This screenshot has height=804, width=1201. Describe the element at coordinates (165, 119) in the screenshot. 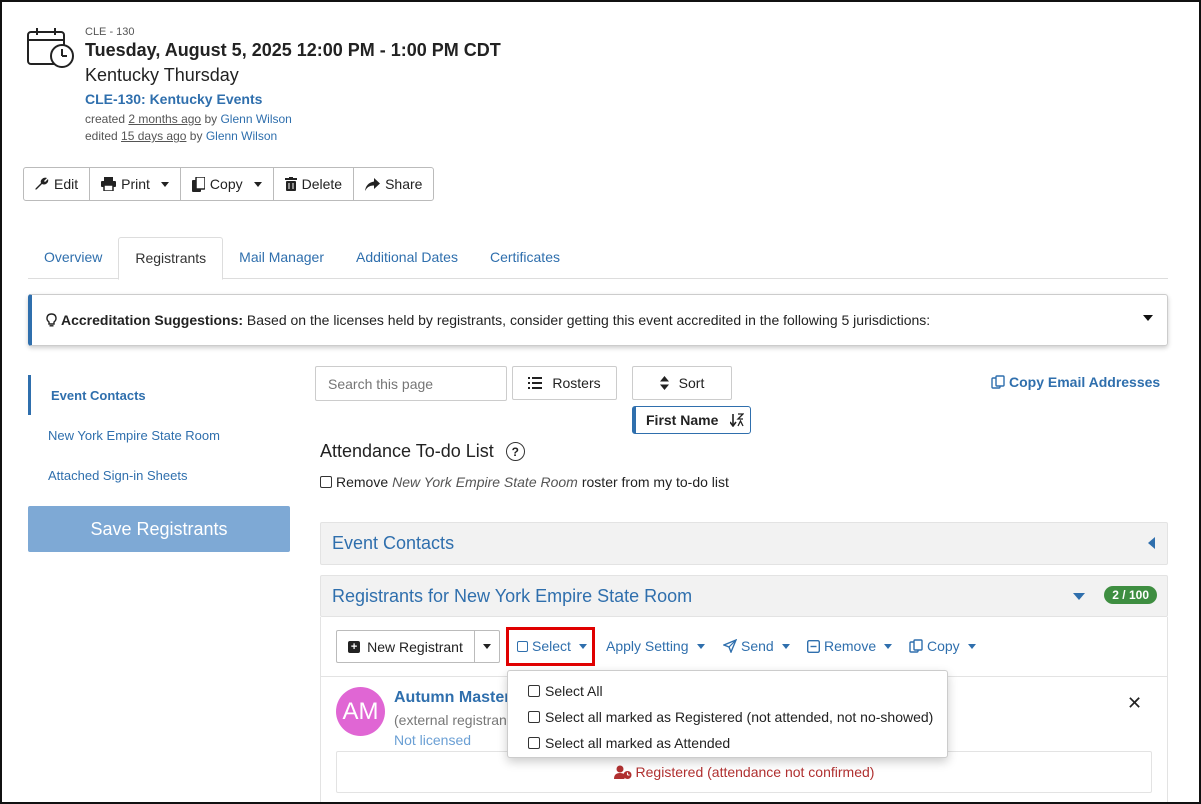

I see `created-ago: 2 months ago` at that location.